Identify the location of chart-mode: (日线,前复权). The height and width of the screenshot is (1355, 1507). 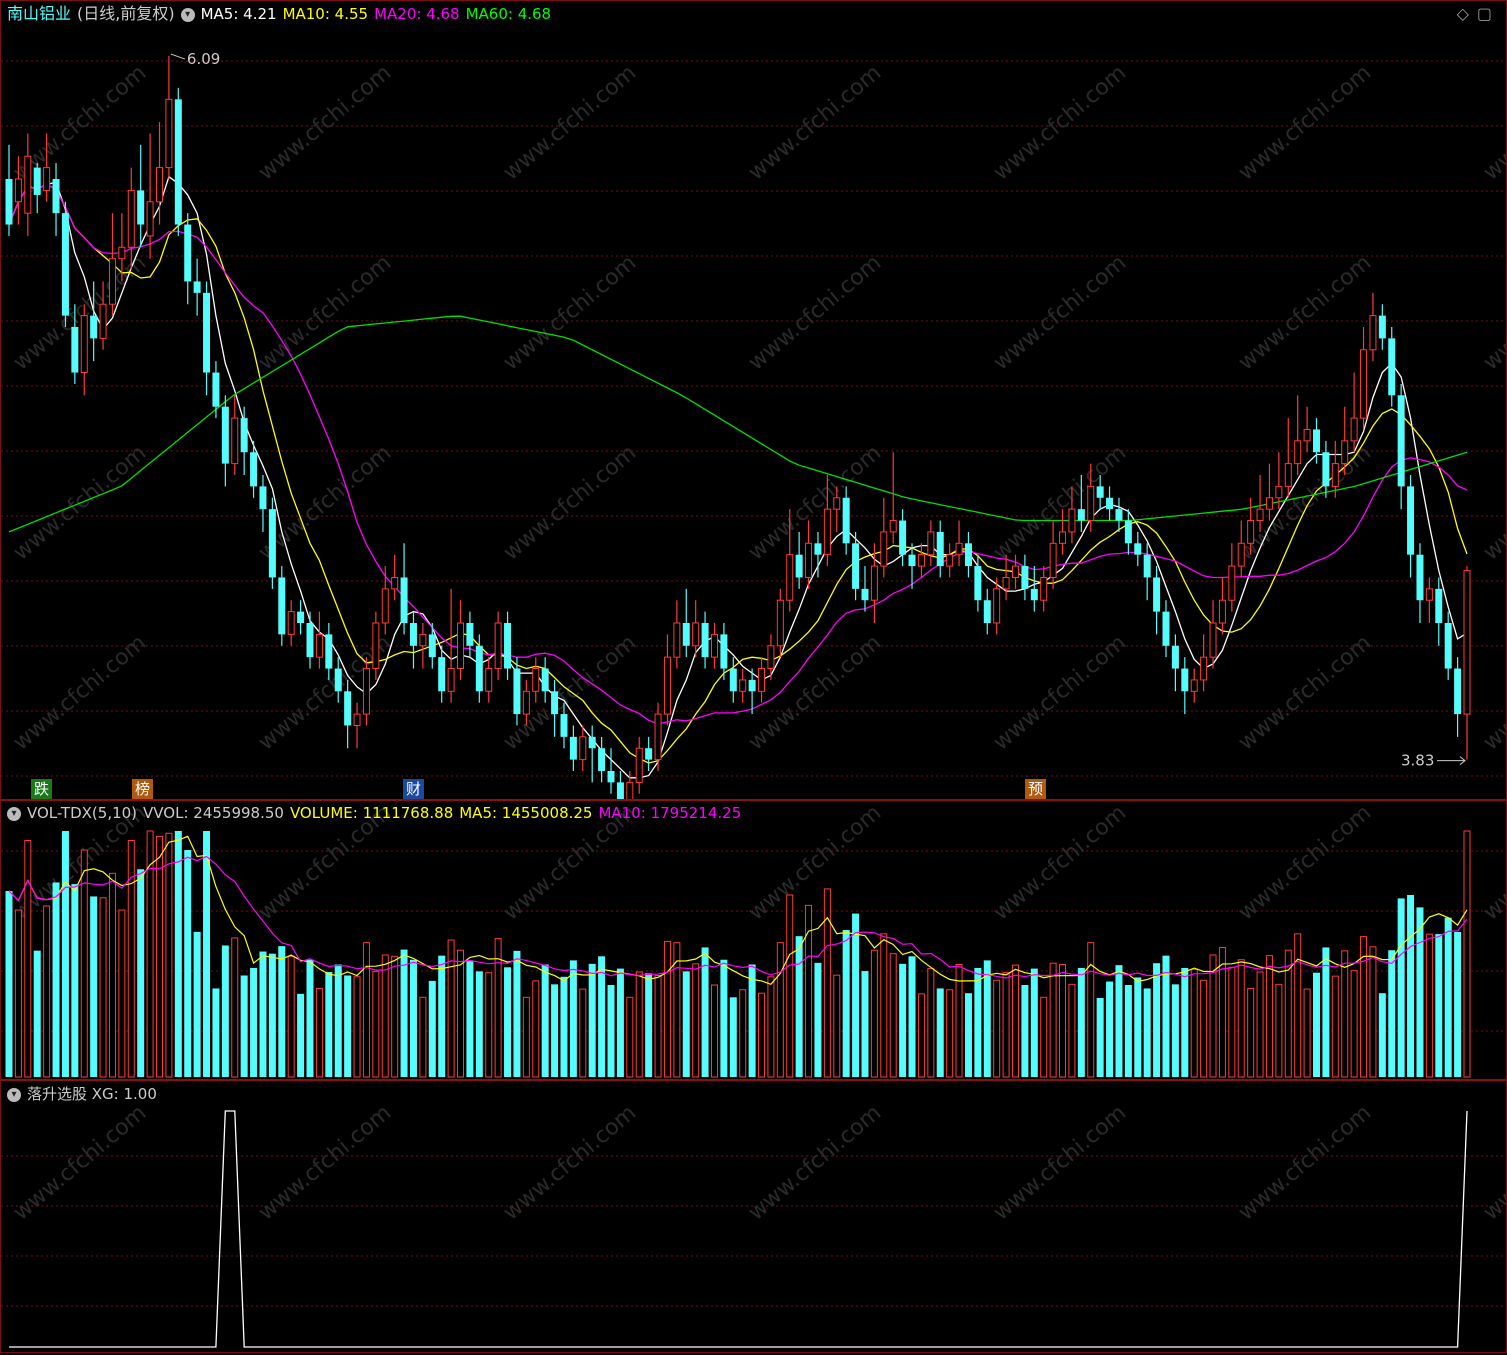
(126, 13).